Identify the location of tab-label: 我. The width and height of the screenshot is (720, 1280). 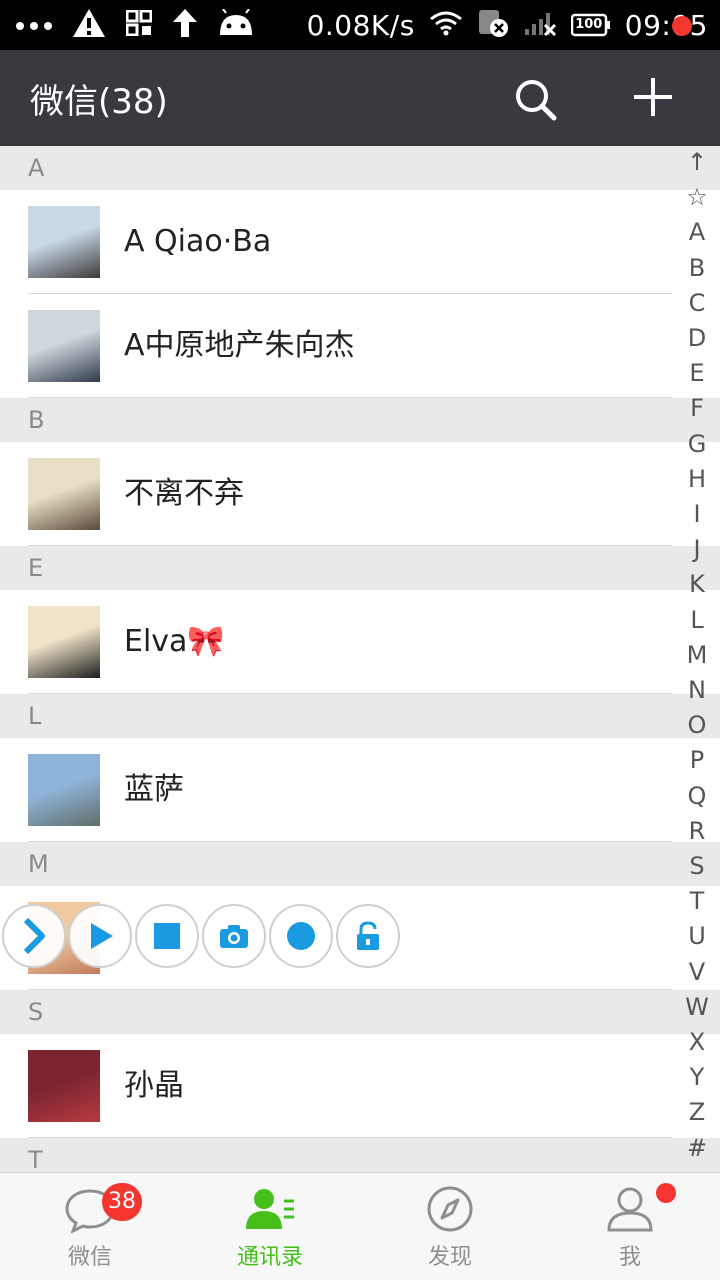
(629, 1257).